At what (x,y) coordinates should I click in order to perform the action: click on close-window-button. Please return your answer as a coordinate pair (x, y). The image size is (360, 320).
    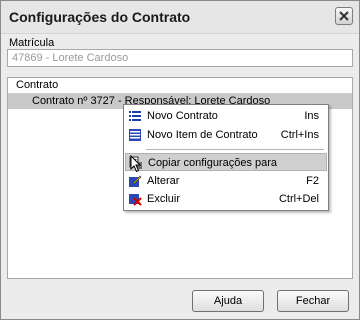
    Looking at the image, I should click on (344, 16).